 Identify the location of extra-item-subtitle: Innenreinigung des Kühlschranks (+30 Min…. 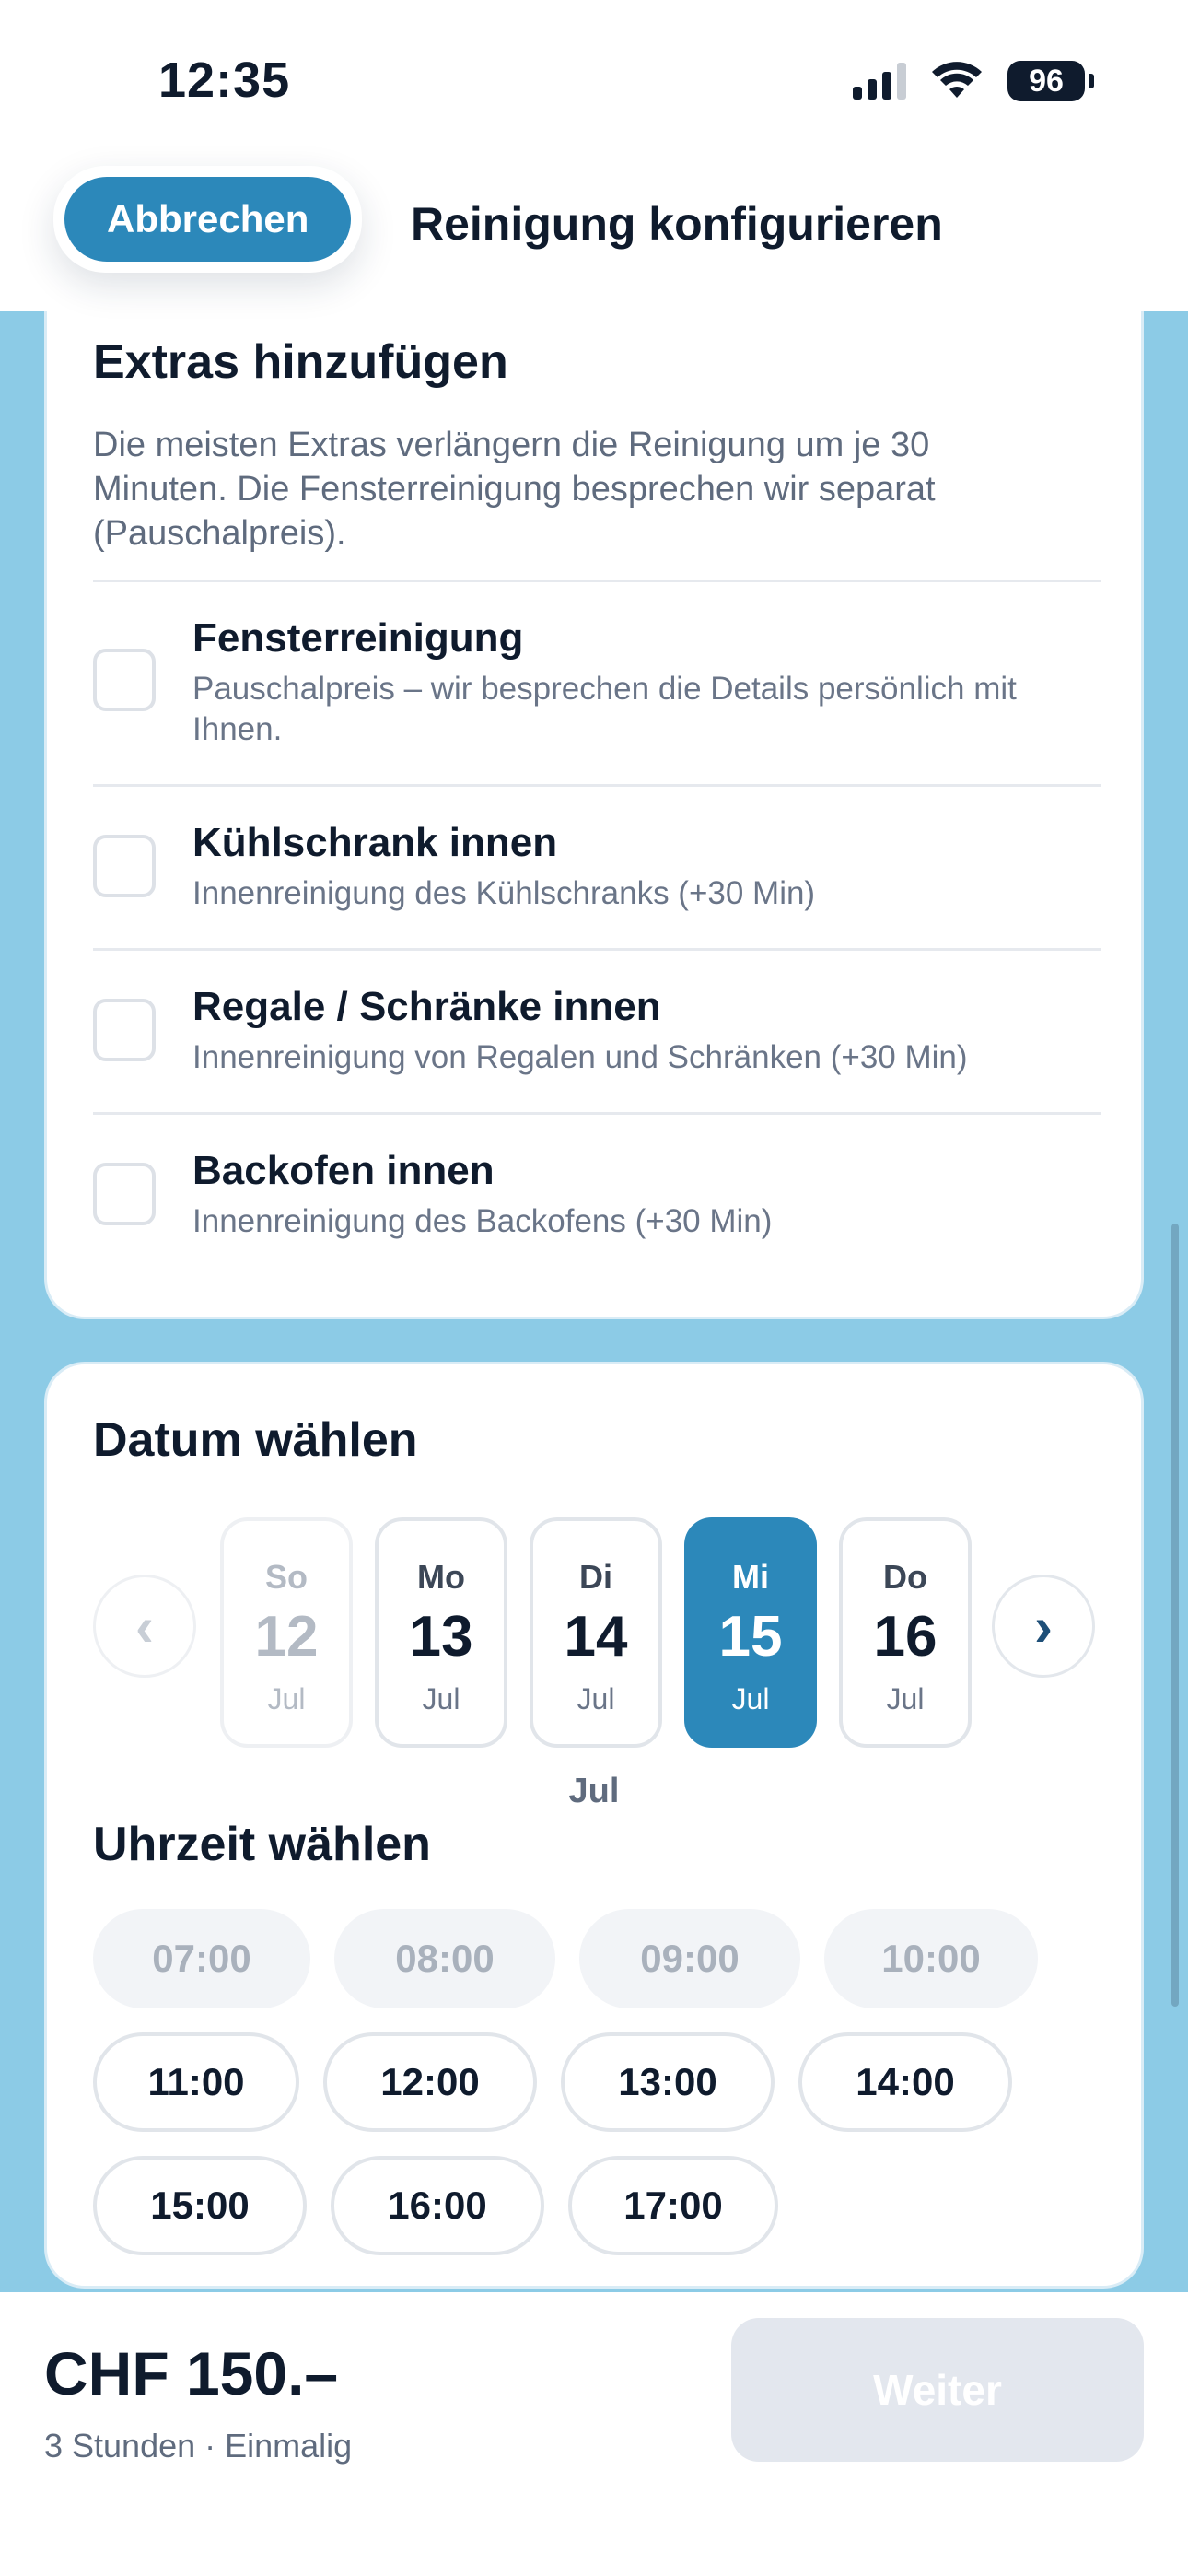
(504, 893).